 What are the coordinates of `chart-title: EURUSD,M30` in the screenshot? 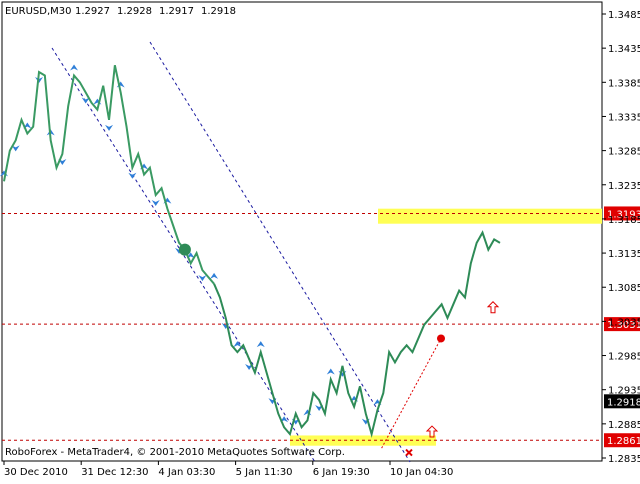 It's located at (38, 11).